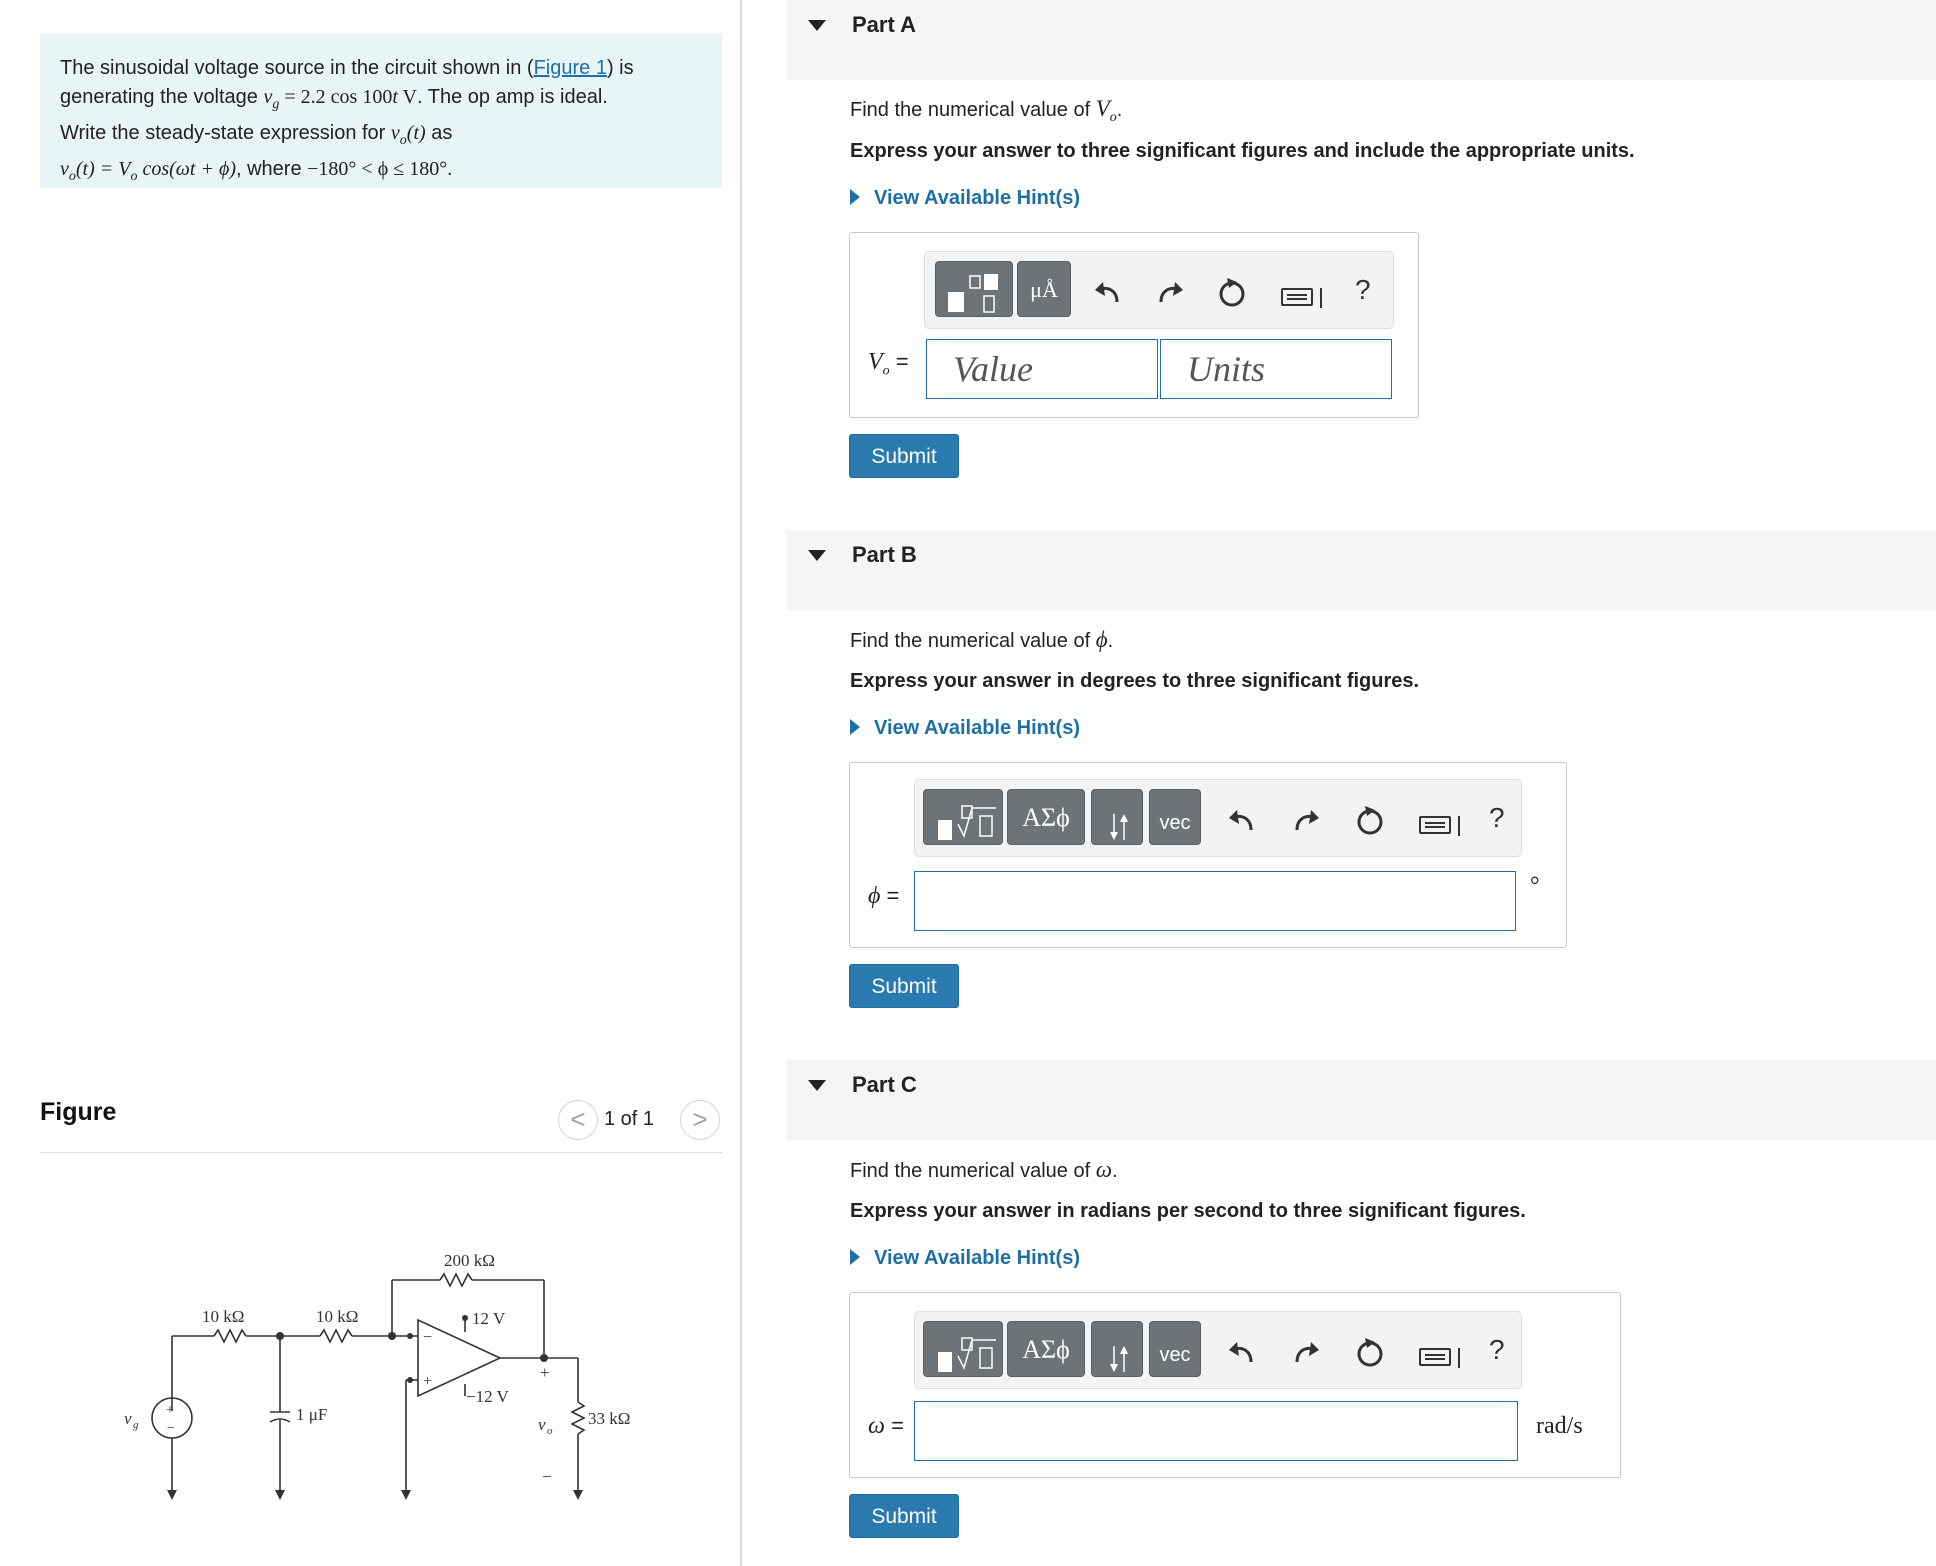 Image resolution: width=1936 pixels, height=1566 pixels. Describe the element at coordinates (547, 1476) in the screenshot. I see `label-minus: −` at that location.